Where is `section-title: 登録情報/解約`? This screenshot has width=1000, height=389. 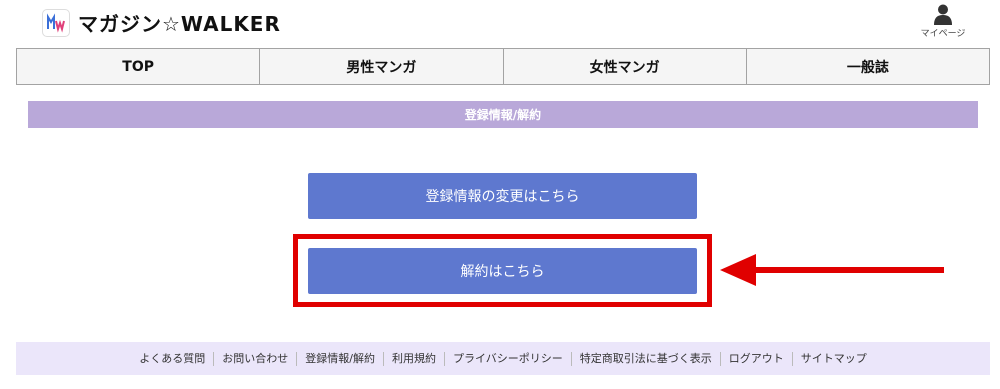
section-title: 登録情報/解約 is located at coordinates (503, 115).